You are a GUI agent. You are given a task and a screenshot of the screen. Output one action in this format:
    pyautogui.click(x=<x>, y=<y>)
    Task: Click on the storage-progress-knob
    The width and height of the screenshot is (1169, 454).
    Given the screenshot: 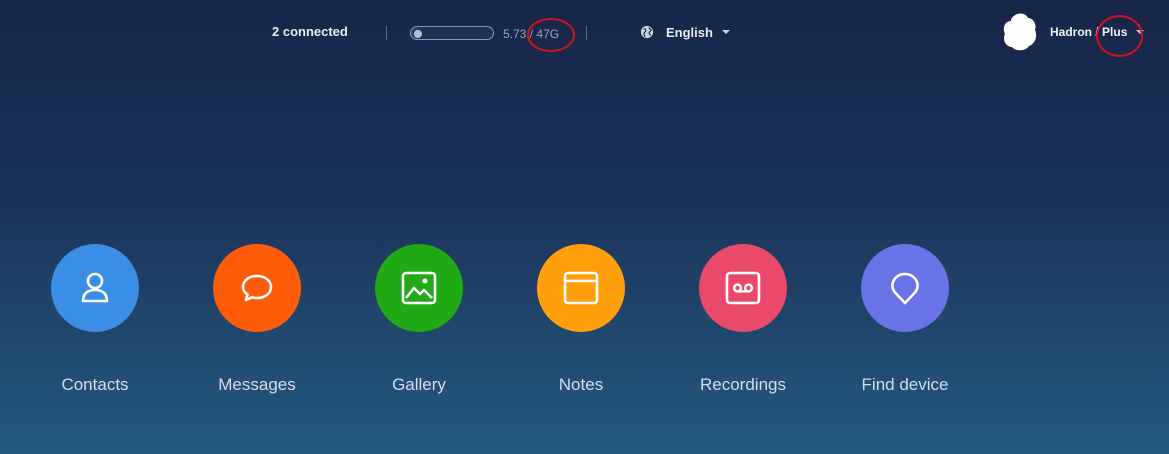 What is the action you would take?
    pyautogui.click(x=418, y=34)
    